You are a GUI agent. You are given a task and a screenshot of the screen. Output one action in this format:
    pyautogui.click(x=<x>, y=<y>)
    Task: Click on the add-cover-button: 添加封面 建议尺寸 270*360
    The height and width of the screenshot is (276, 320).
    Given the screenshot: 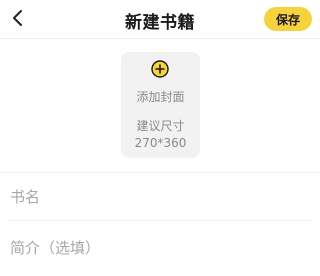 What is the action you would take?
    pyautogui.click(x=160, y=105)
    